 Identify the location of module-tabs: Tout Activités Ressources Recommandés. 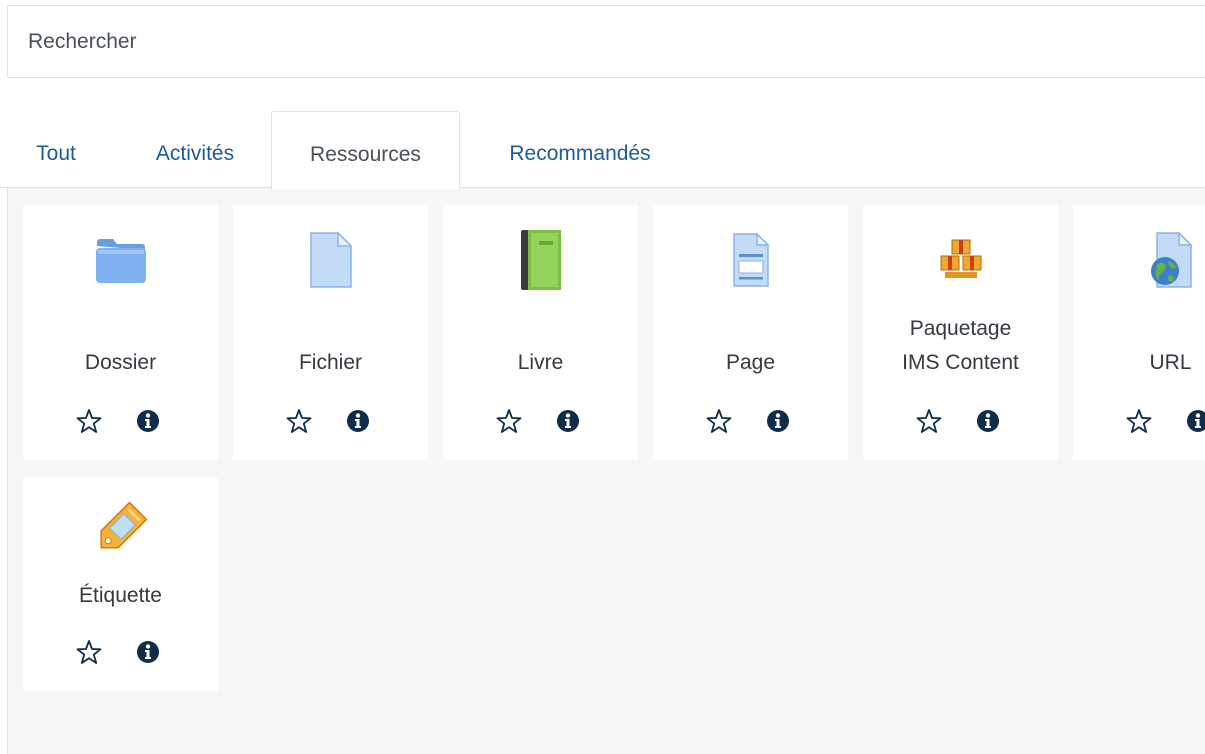
(602, 150).